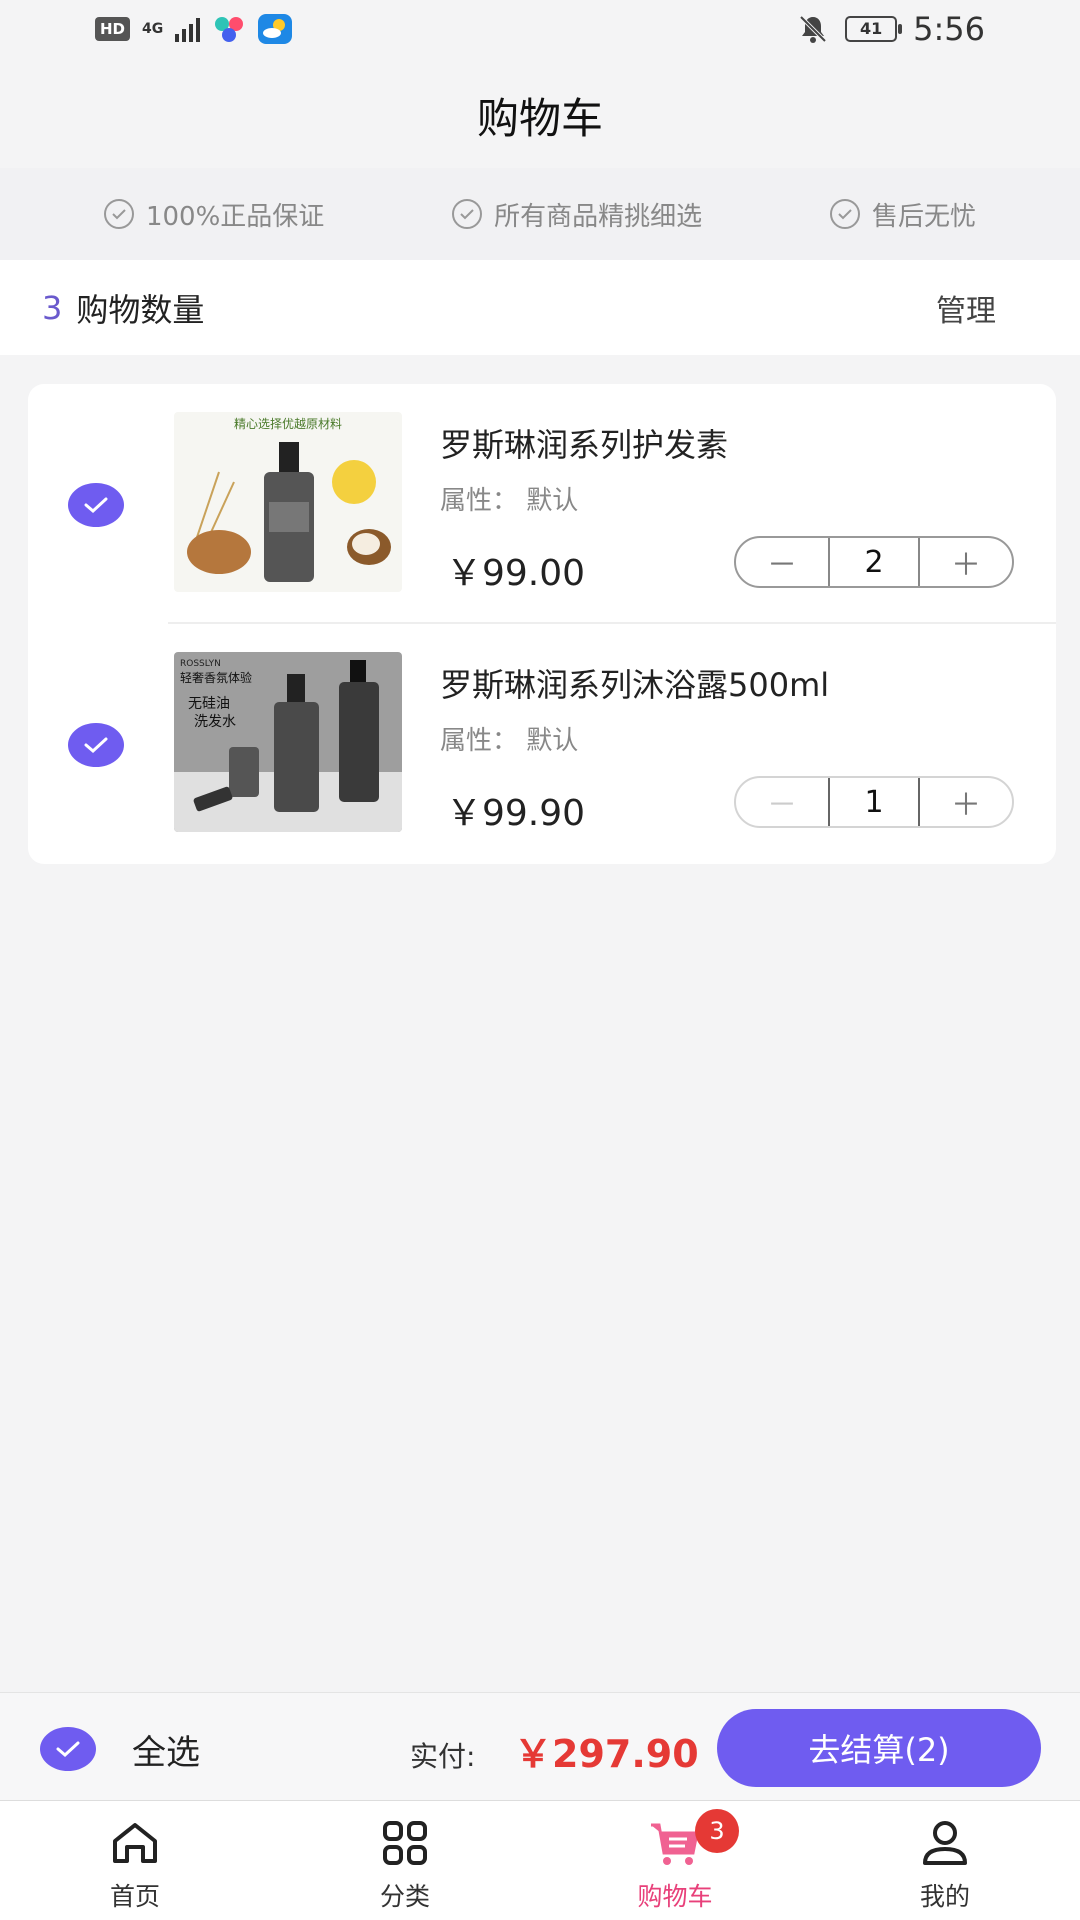 The height and width of the screenshot is (1920, 1080). What do you see at coordinates (288, 742) in the screenshot?
I see `product-image: ROSSLYN 轻奢香氛体验 无硅油 洗发水` at bounding box center [288, 742].